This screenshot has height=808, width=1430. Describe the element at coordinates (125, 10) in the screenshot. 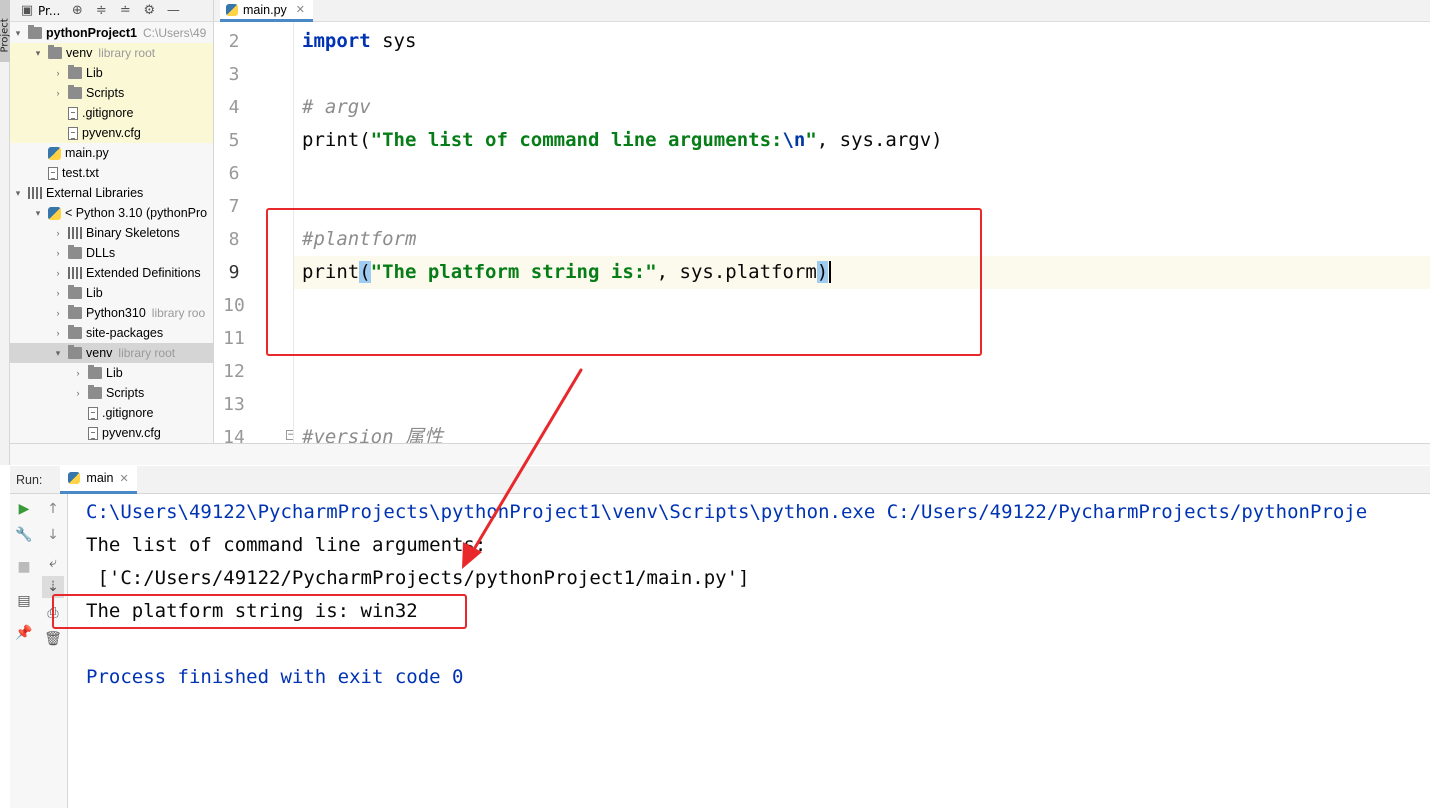

I see `collapse-all-icon: ≐` at that location.